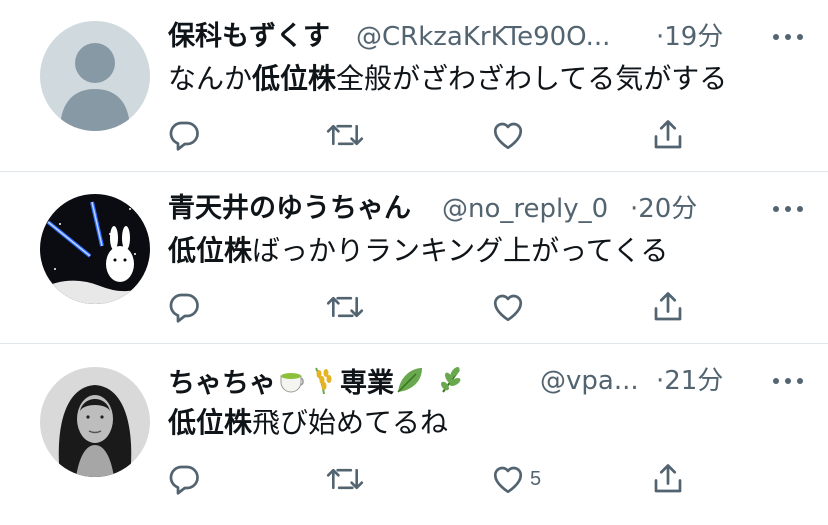 The image size is (828, 525). I want to click on display-name: 青天井のゆうちゃん, so click(289, 209).